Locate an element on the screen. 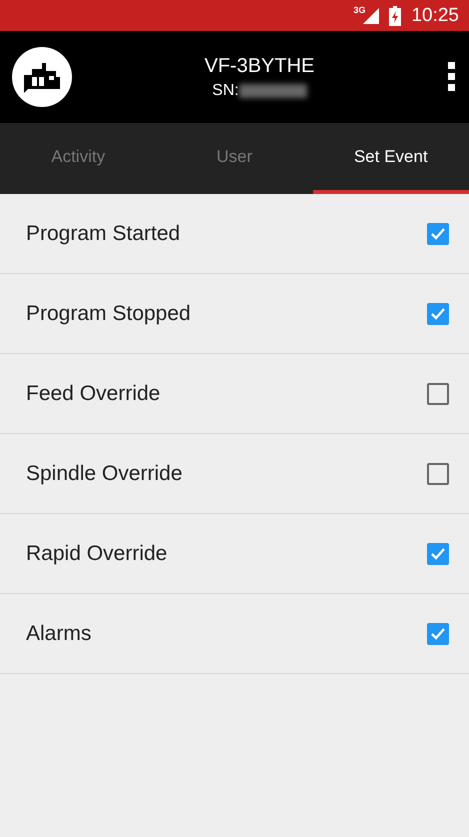 This screenshot has width=469, height=837. battery-icon is located at coordinates (395, 16).